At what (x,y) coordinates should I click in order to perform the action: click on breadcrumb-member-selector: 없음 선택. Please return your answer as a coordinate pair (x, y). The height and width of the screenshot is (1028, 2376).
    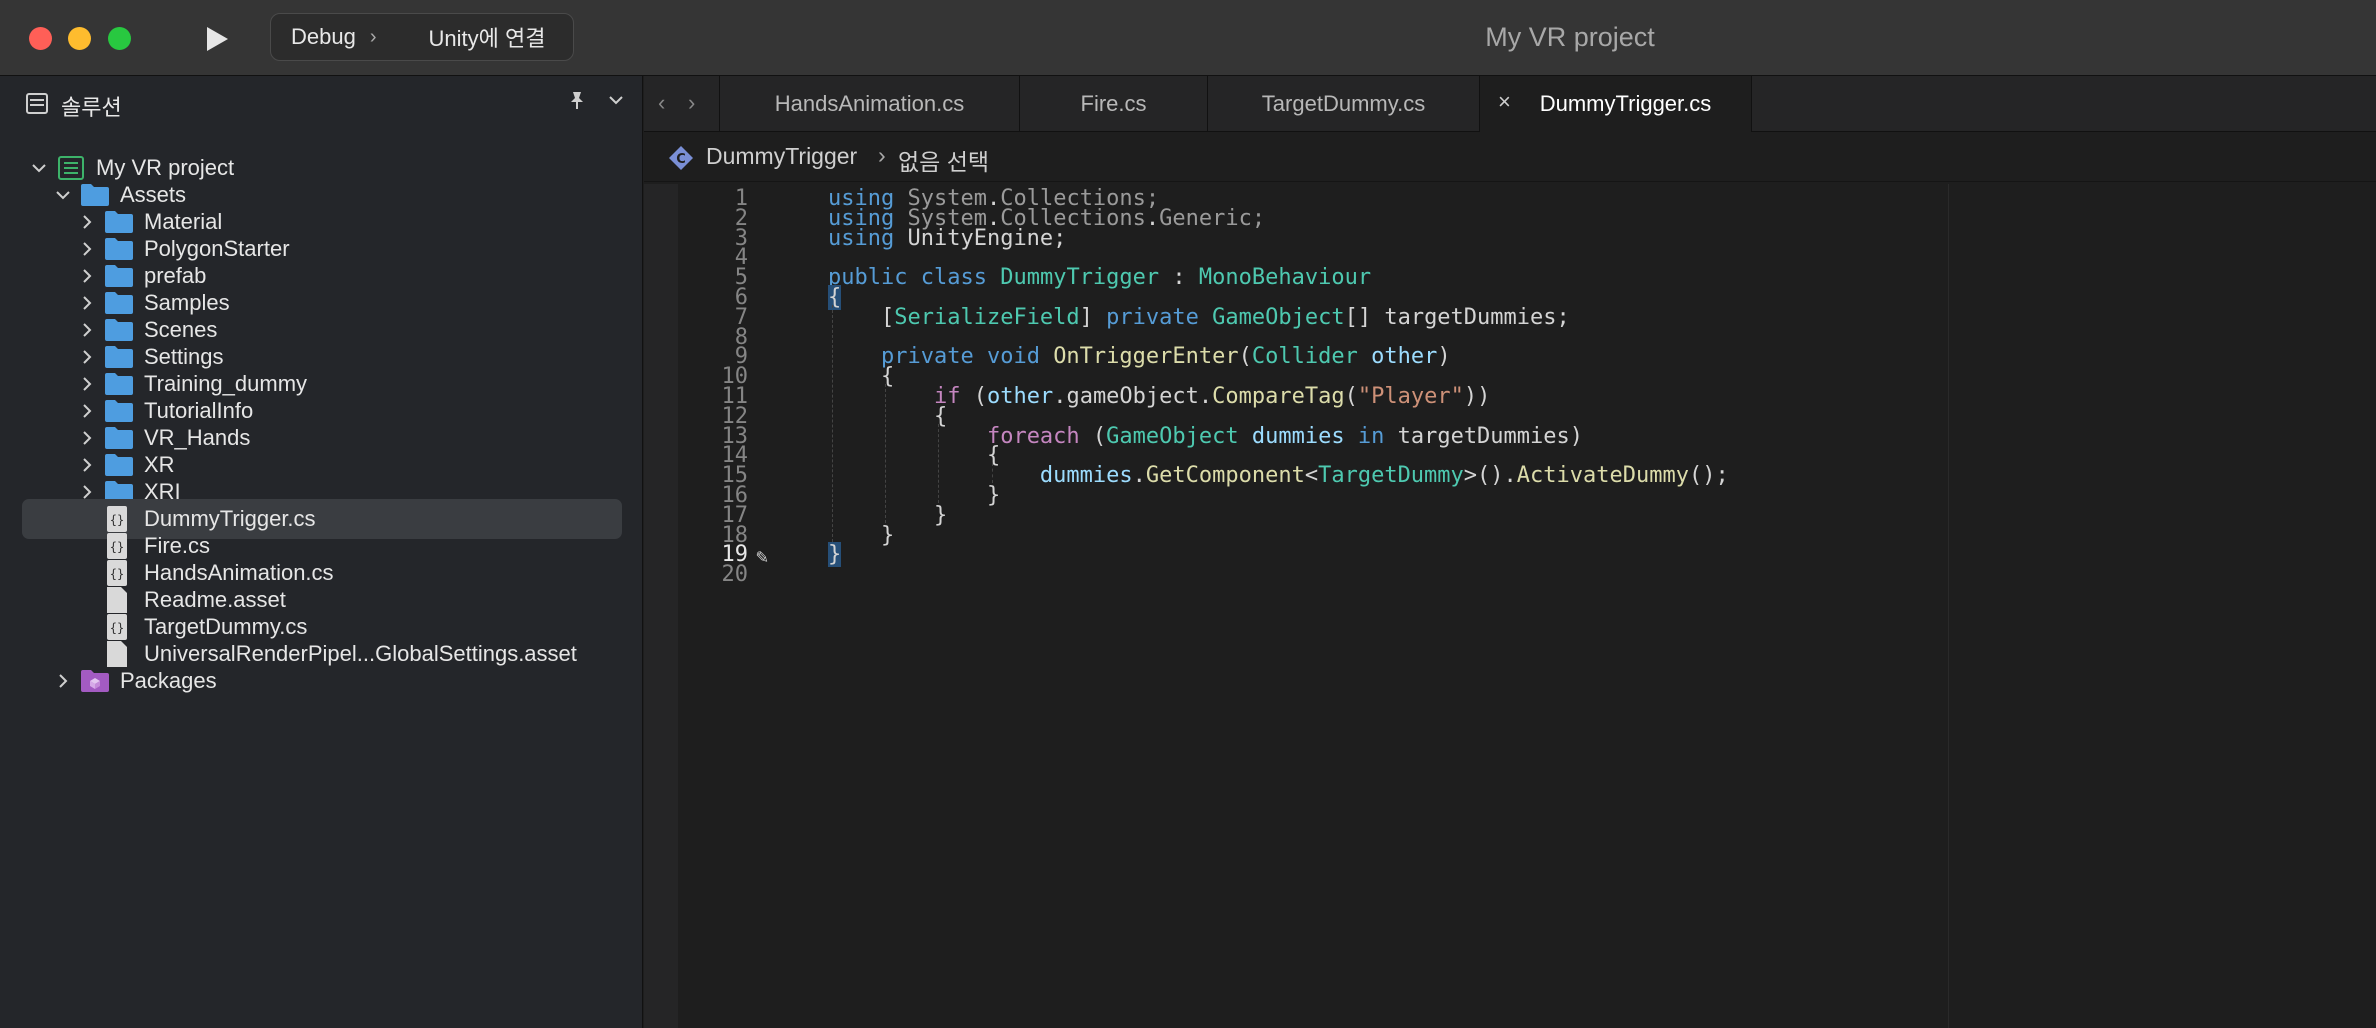
    Looking at the image, I should click on (943, 160).